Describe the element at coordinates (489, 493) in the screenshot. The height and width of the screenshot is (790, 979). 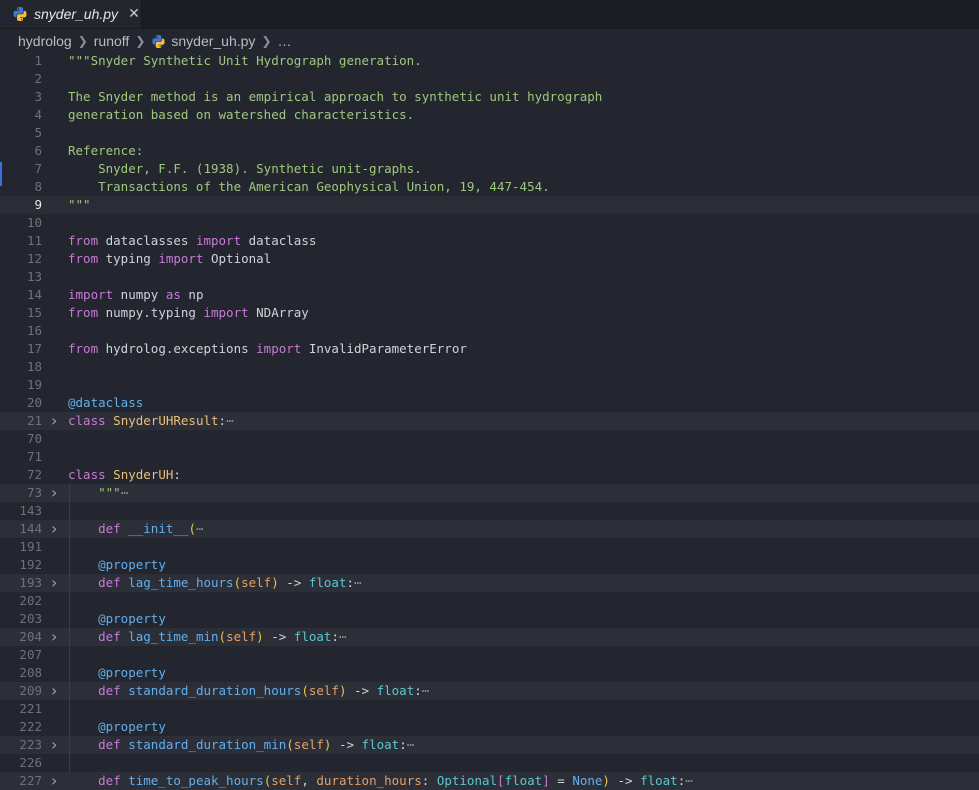
I see `code-line: 73 › """⋯` at that location.